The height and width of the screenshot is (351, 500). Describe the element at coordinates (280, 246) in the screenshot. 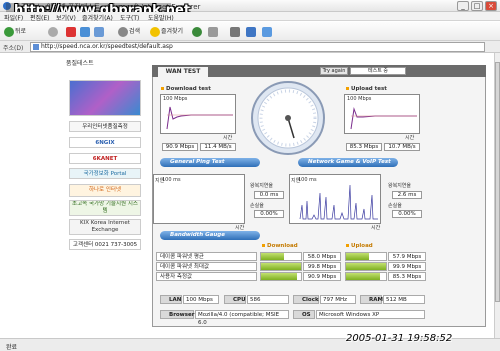

I see `download-col-label: Download` at that location.